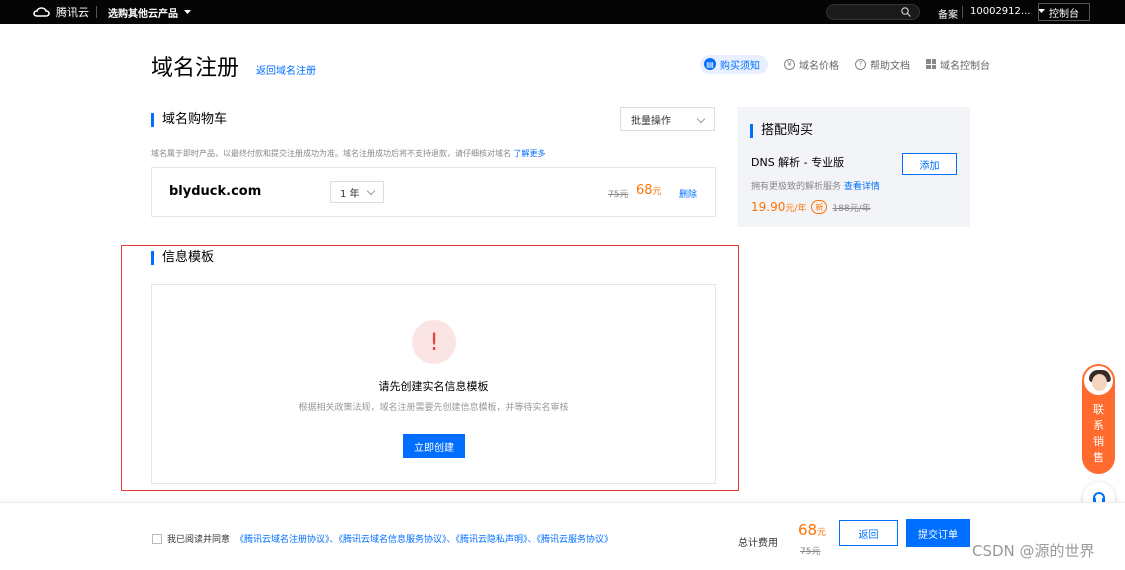  Describe the element at coordinates (688, 193) in the screenshot. I see `delete-button: 删除` at that location.